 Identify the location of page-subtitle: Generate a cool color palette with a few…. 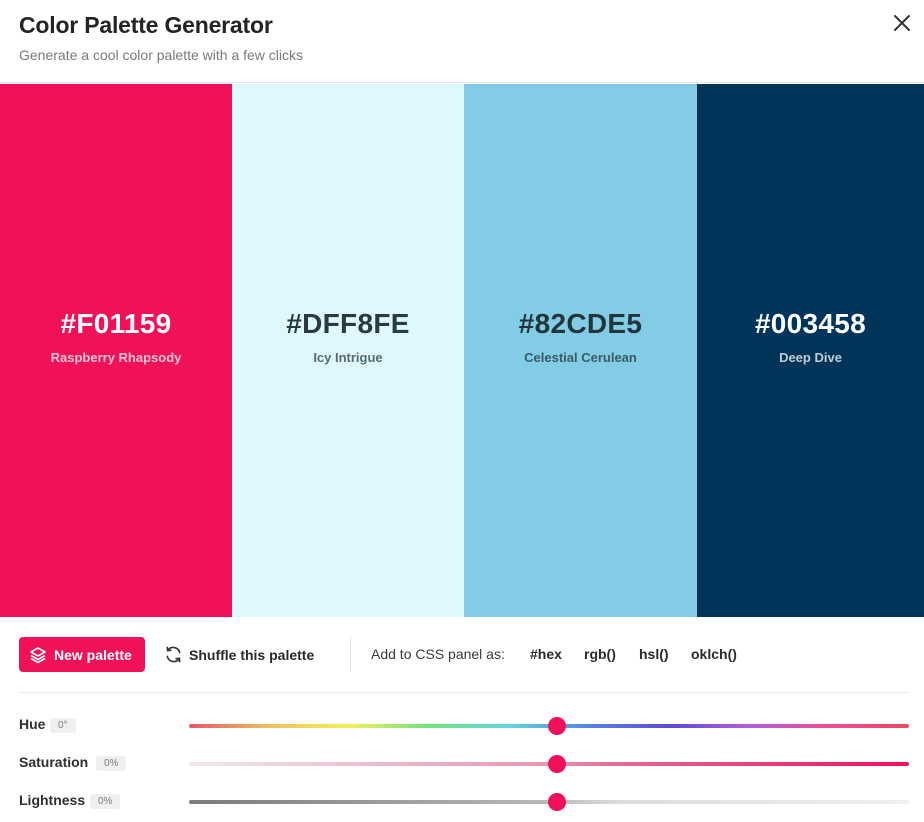
(161, 55).